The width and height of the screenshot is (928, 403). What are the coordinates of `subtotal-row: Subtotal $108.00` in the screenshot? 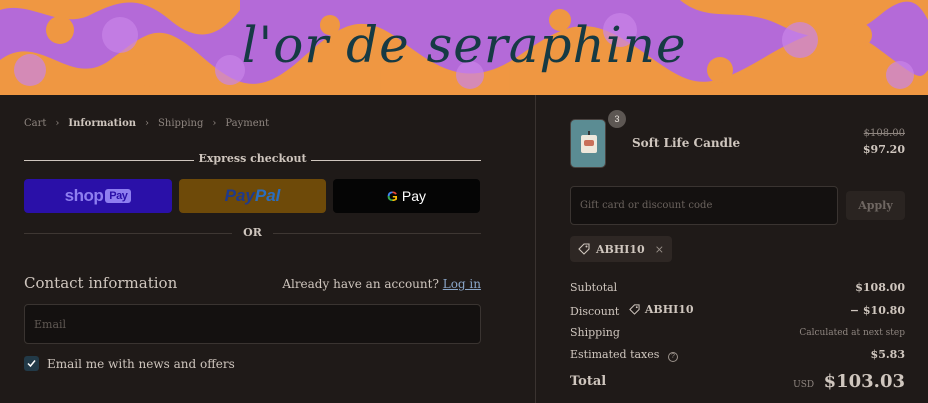 It's located at (737, 287).